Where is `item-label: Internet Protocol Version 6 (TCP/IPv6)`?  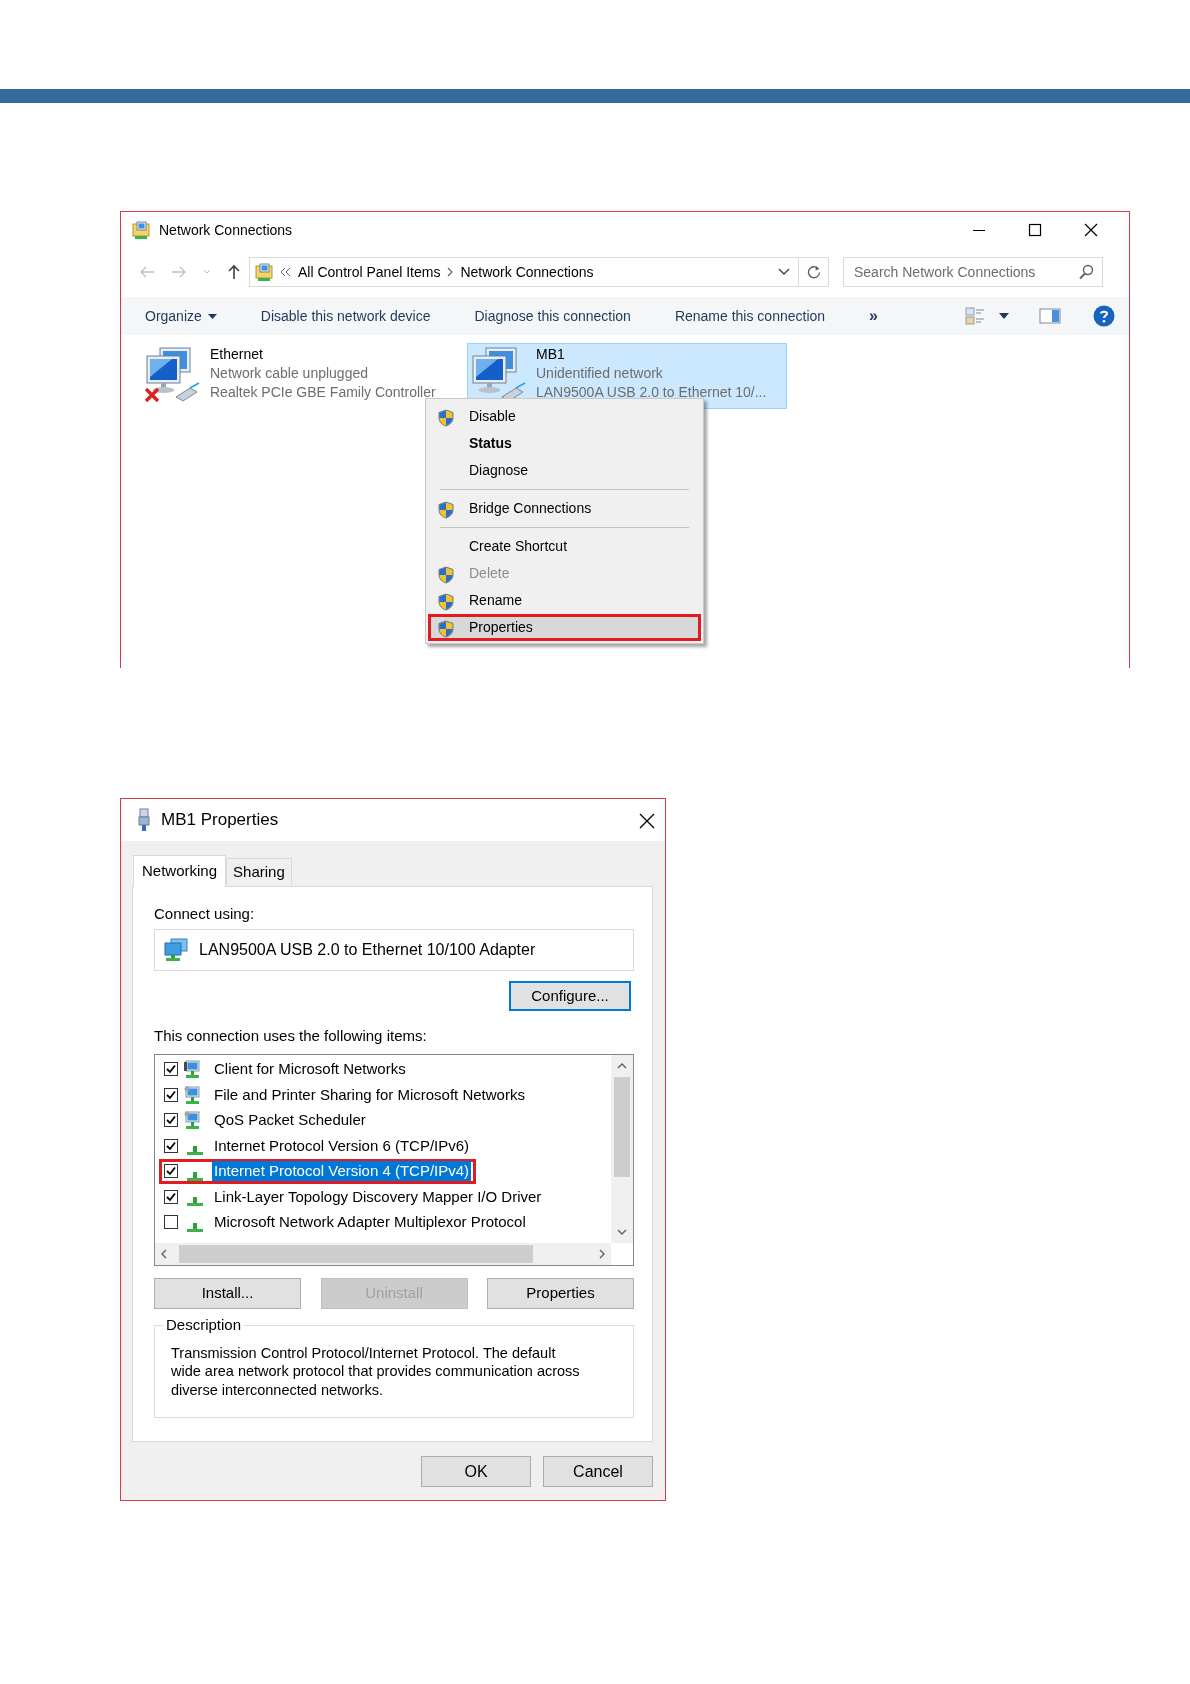 item-label: Internet Protocol Version 6 (TCP/IPv6) is located at coordinates (342, 1145).